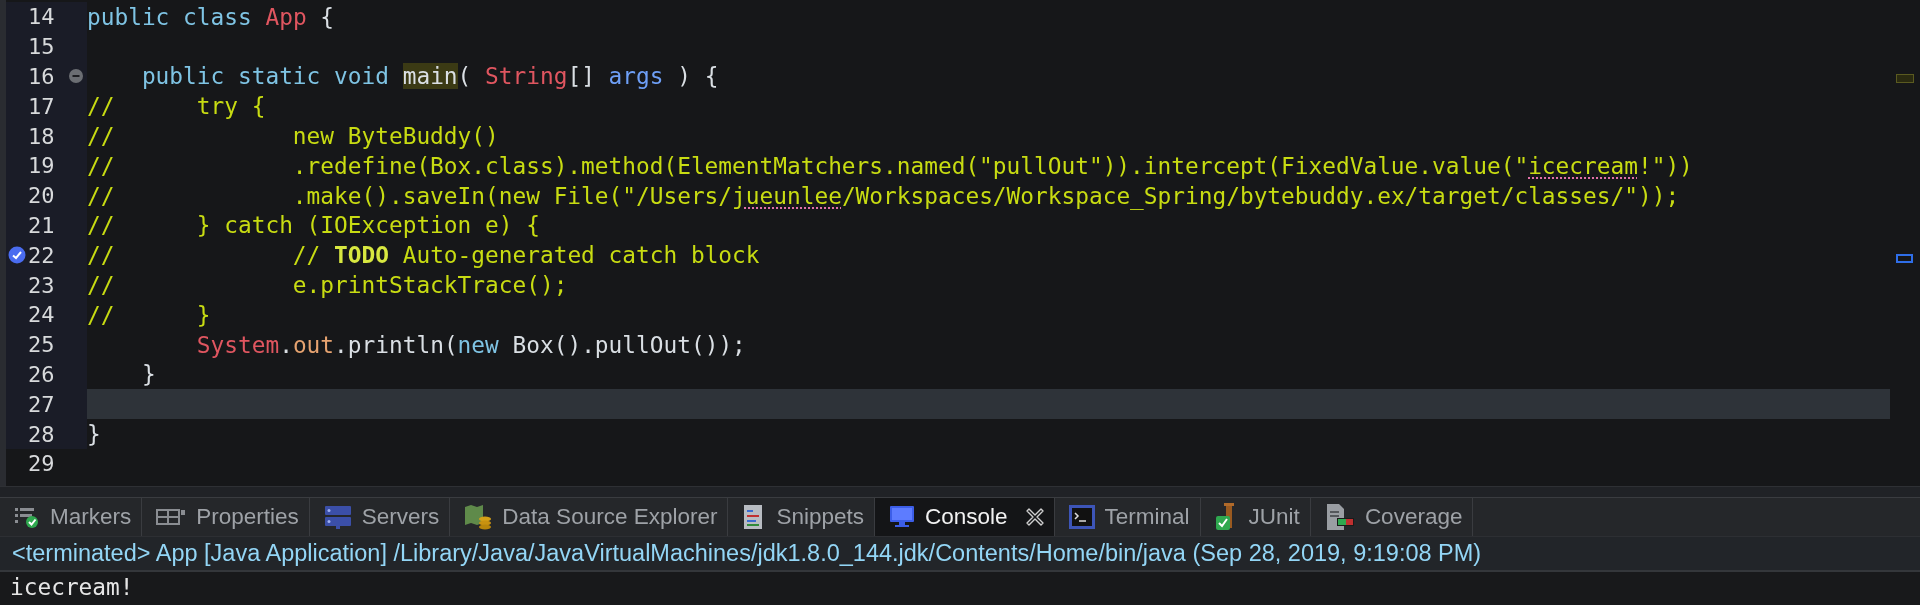 The height and width of the screenshot is (605, 1920). Describe the element at coordinates (42, 17) in the screenshot. I see `line-number: 14` at that location.